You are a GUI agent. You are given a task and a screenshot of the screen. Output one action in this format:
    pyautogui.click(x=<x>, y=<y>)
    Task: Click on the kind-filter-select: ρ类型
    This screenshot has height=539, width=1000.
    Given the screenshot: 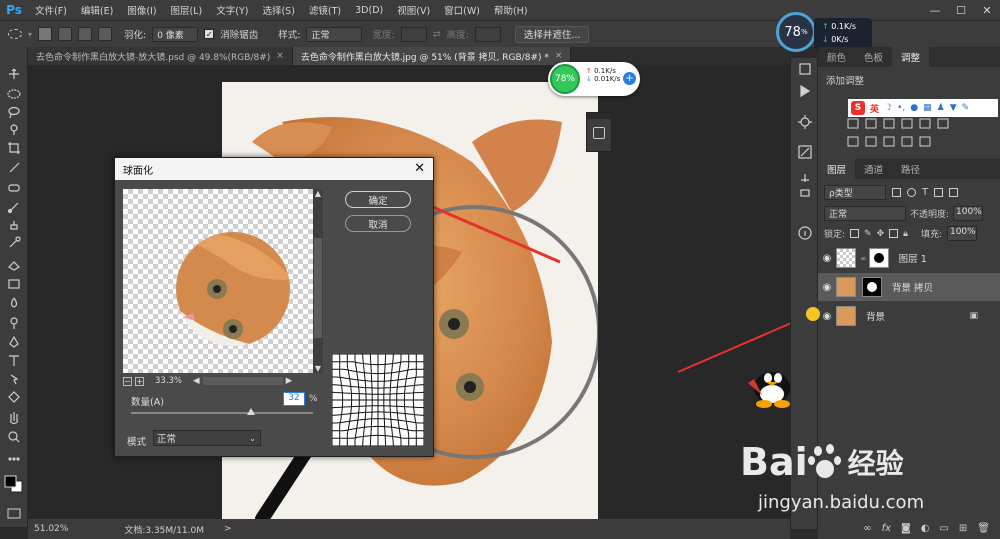 What is the action you would take?
    pyautogui.click(x=855, y=192)
    